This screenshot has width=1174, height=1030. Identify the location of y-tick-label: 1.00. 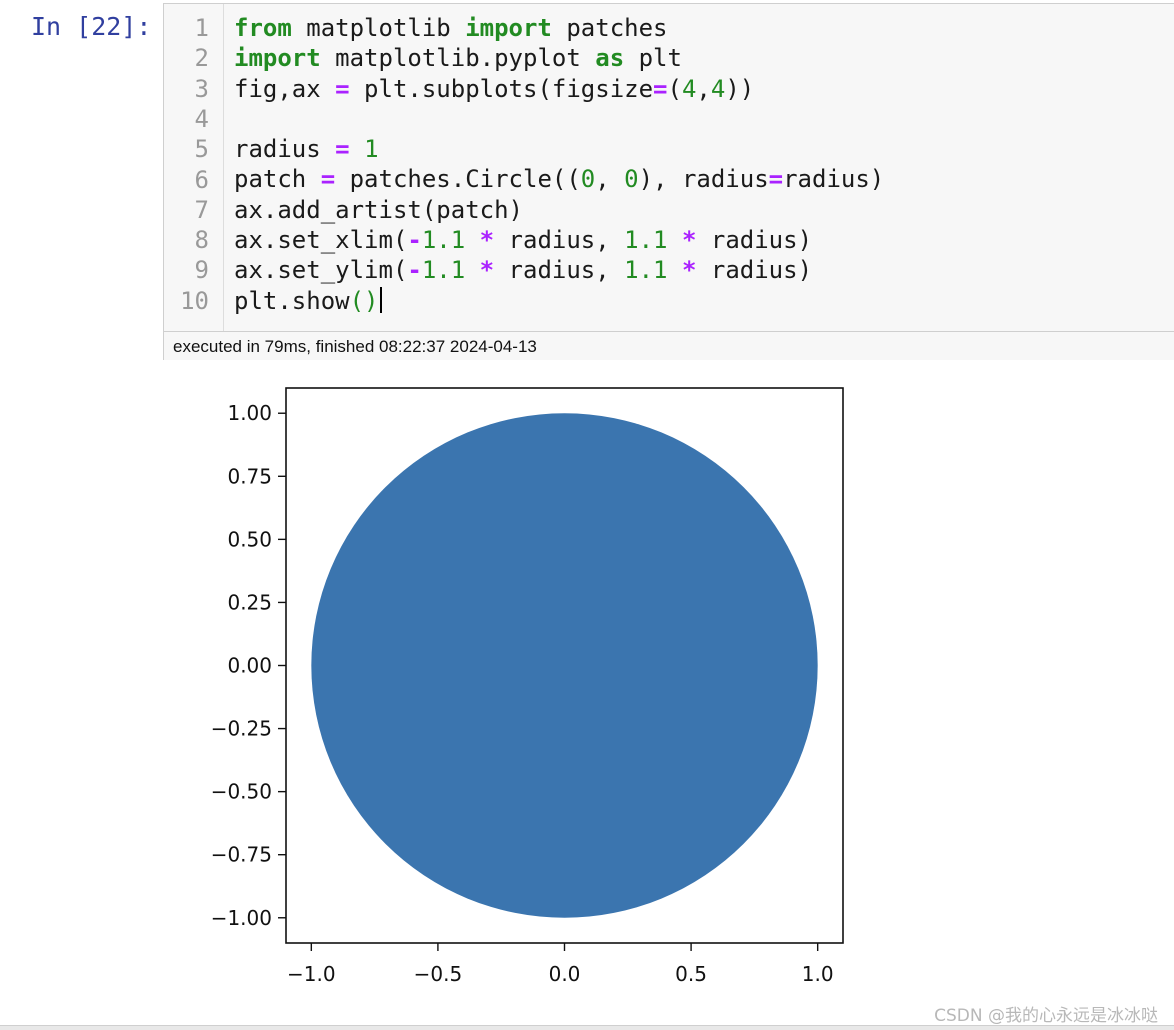
(249, 413).